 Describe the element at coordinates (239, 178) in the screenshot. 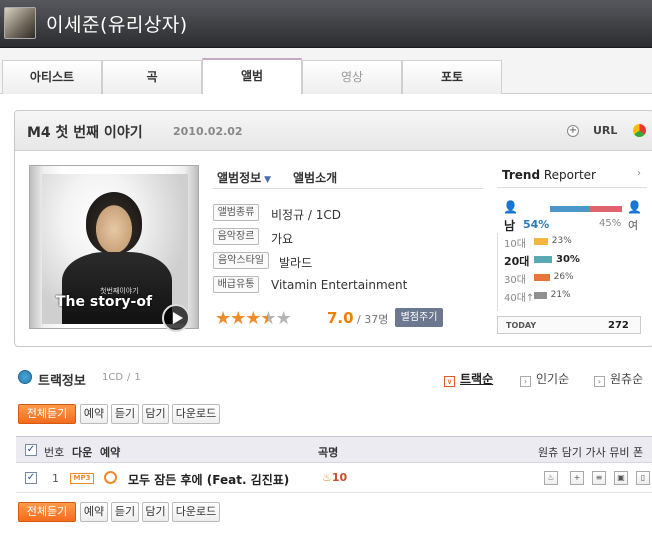

I see `tab-album-info-label: 앨범정보` at that location.